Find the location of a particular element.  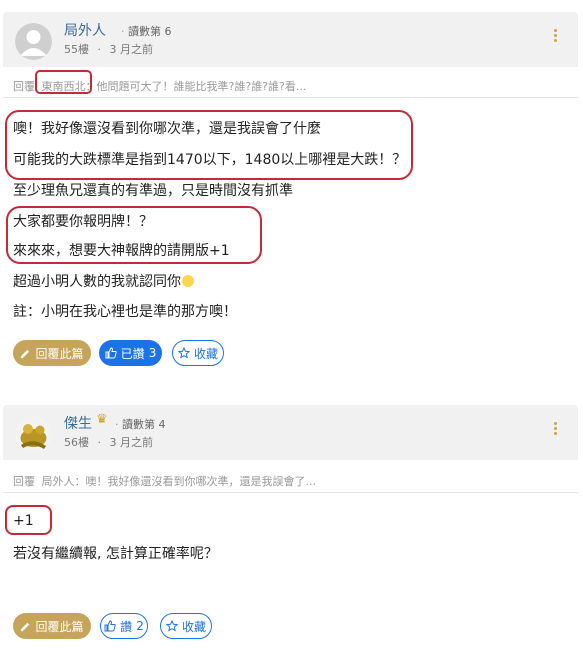

quote-user: 東南西北 is located at coordinates (63, 86).